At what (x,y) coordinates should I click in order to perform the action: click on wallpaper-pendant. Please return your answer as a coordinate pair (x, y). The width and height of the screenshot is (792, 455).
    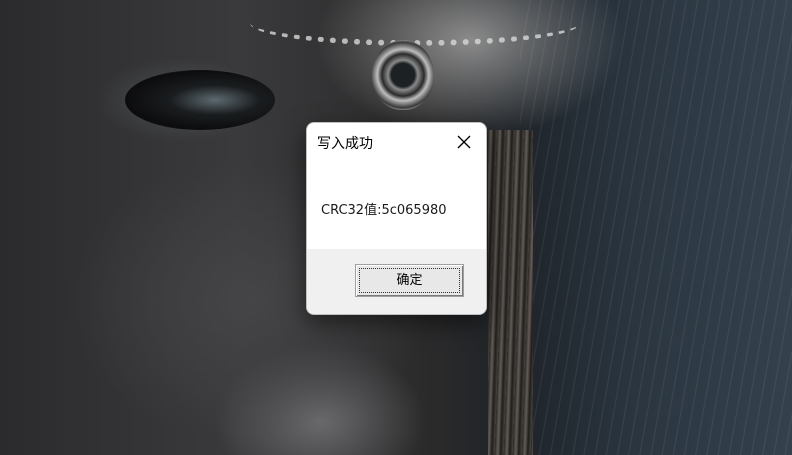
    Looking at the image, I should click on (403, 75).